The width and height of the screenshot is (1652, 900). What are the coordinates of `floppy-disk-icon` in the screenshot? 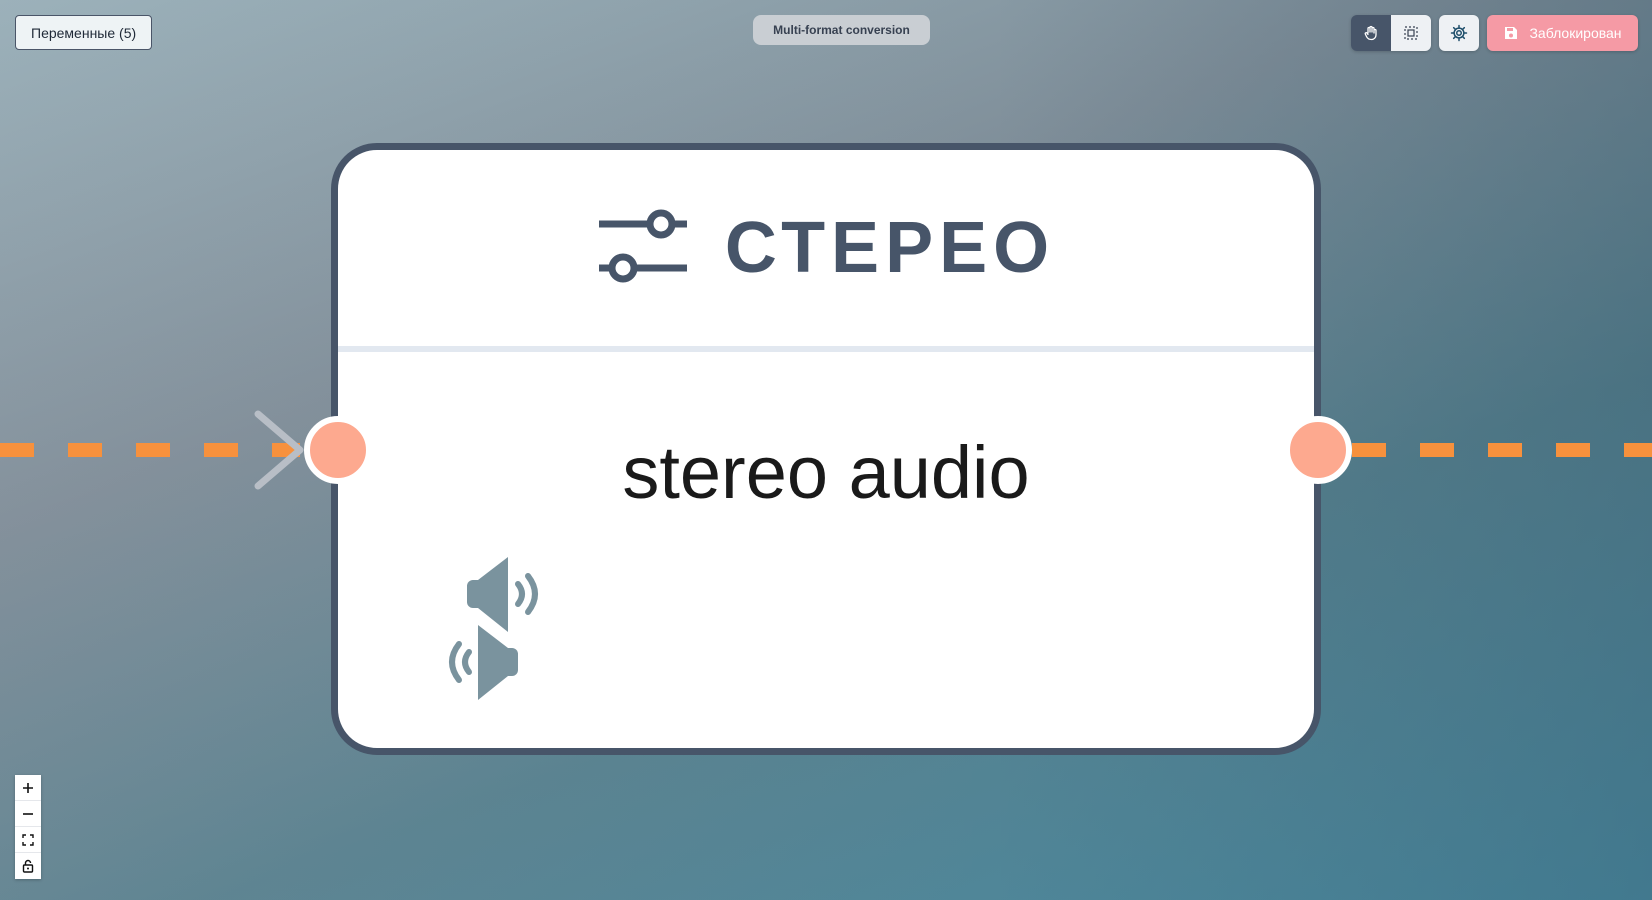 It's located at (1511, 33).